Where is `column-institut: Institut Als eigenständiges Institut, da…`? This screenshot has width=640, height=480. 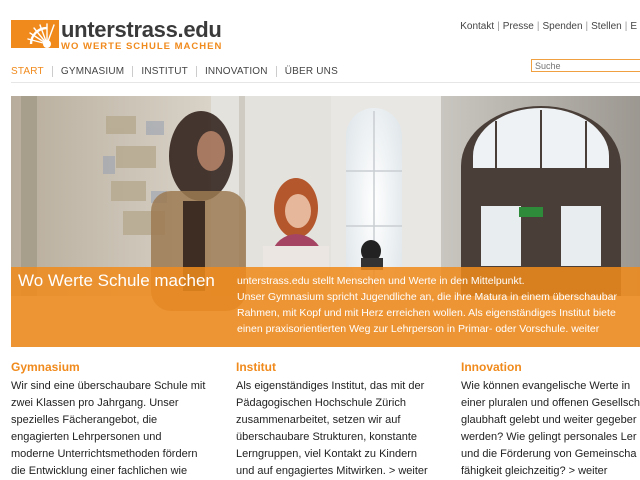
column-institut: Institut Als eigenständiges Institut, da… is located at coordinates (341, 420).